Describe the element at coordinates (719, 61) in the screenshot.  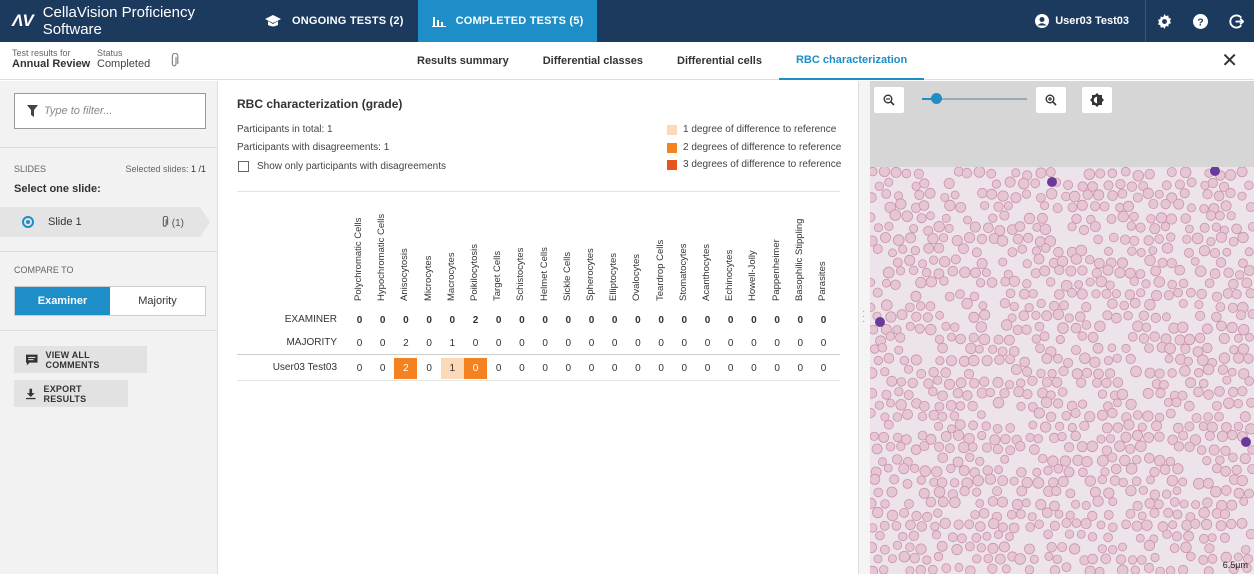
I see `tab-differential-cells: Differential cells` at that location.